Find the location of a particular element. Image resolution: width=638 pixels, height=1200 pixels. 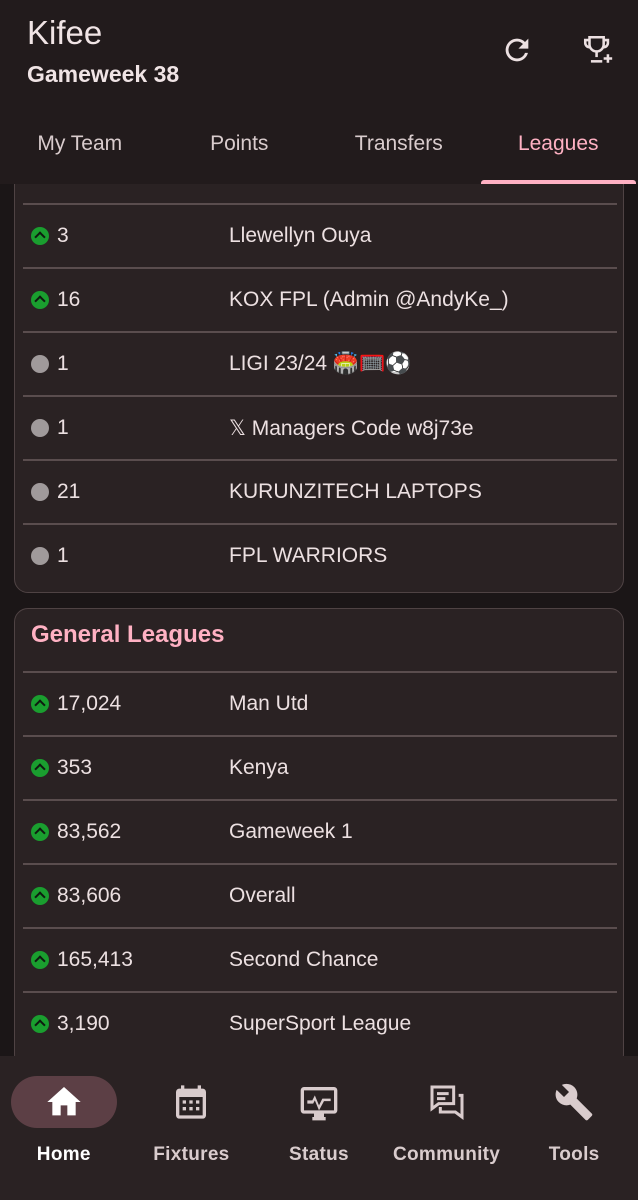

section-title: General Leagues is located at coordinates (128, 634).